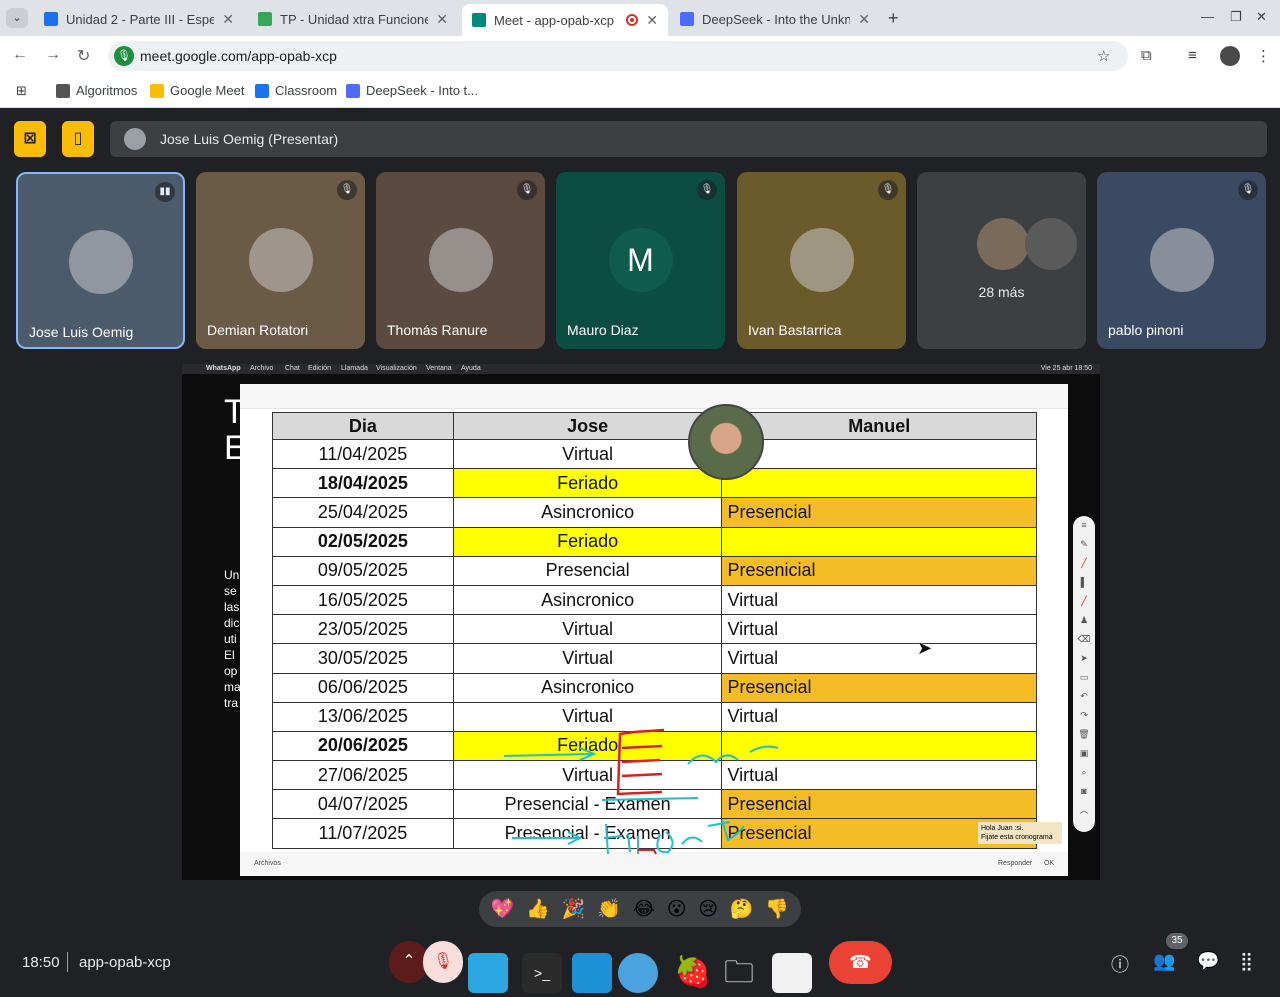 Image resolution: width=1280 pixels, height=997 pixels. What do you see at coordinates (893, 18) in the screenshot?
I see `new-tab-button: +` at bounding box center [893, 18].